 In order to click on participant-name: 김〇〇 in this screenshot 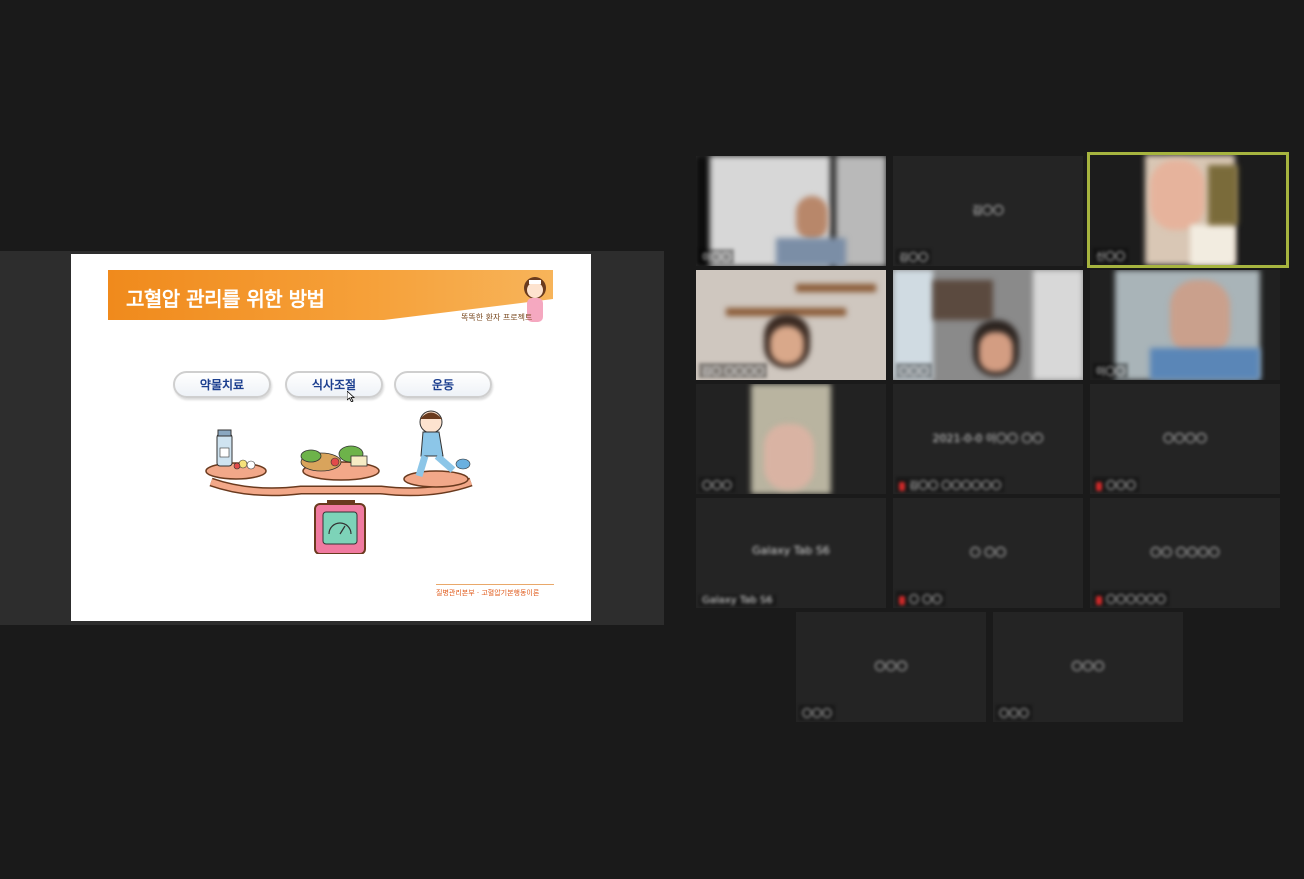, I will do `click(914, 256)`.